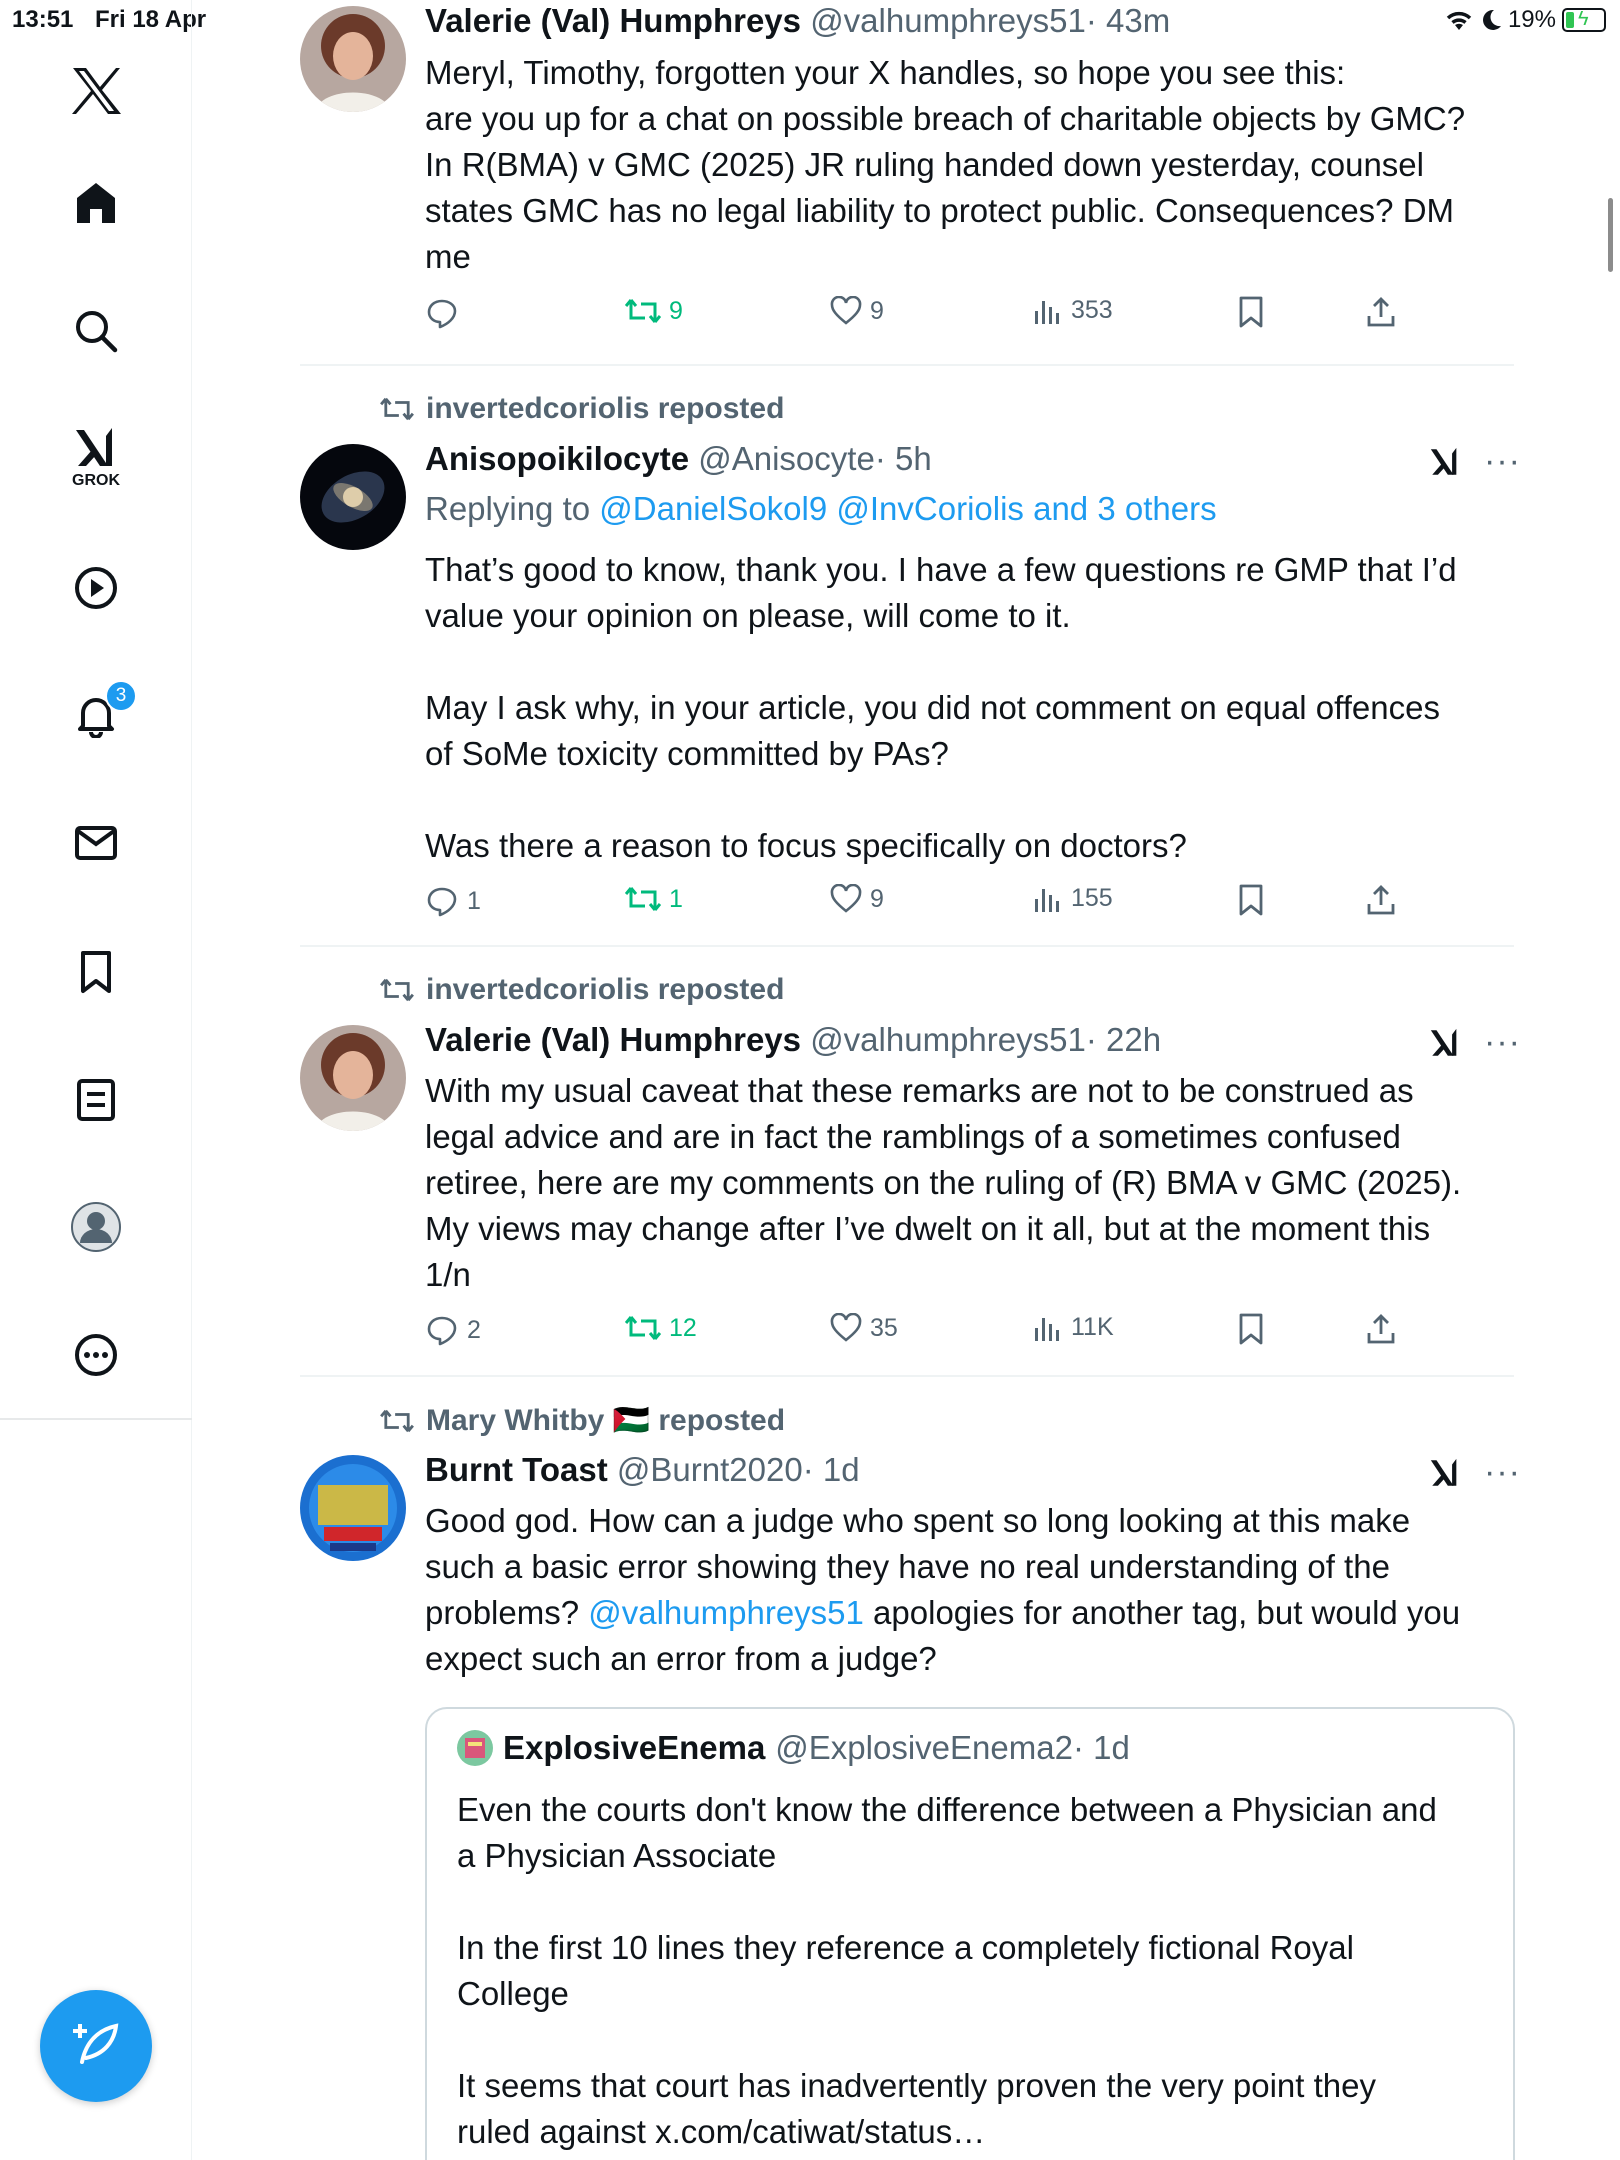  I want to click on mention-link: @valhumphreys51, so click(726, 1612).